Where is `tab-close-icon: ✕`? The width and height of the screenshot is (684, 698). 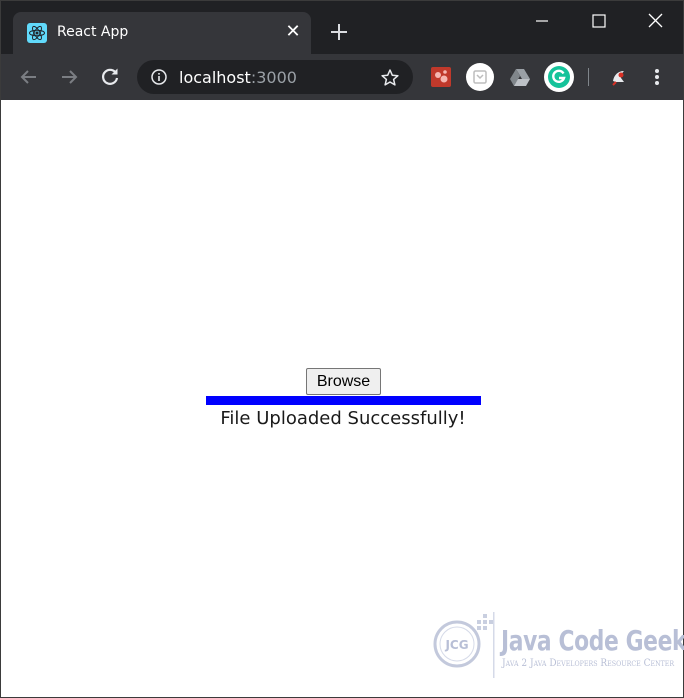
tab-close-icon: ✕ is located at coordinates (293, 32).